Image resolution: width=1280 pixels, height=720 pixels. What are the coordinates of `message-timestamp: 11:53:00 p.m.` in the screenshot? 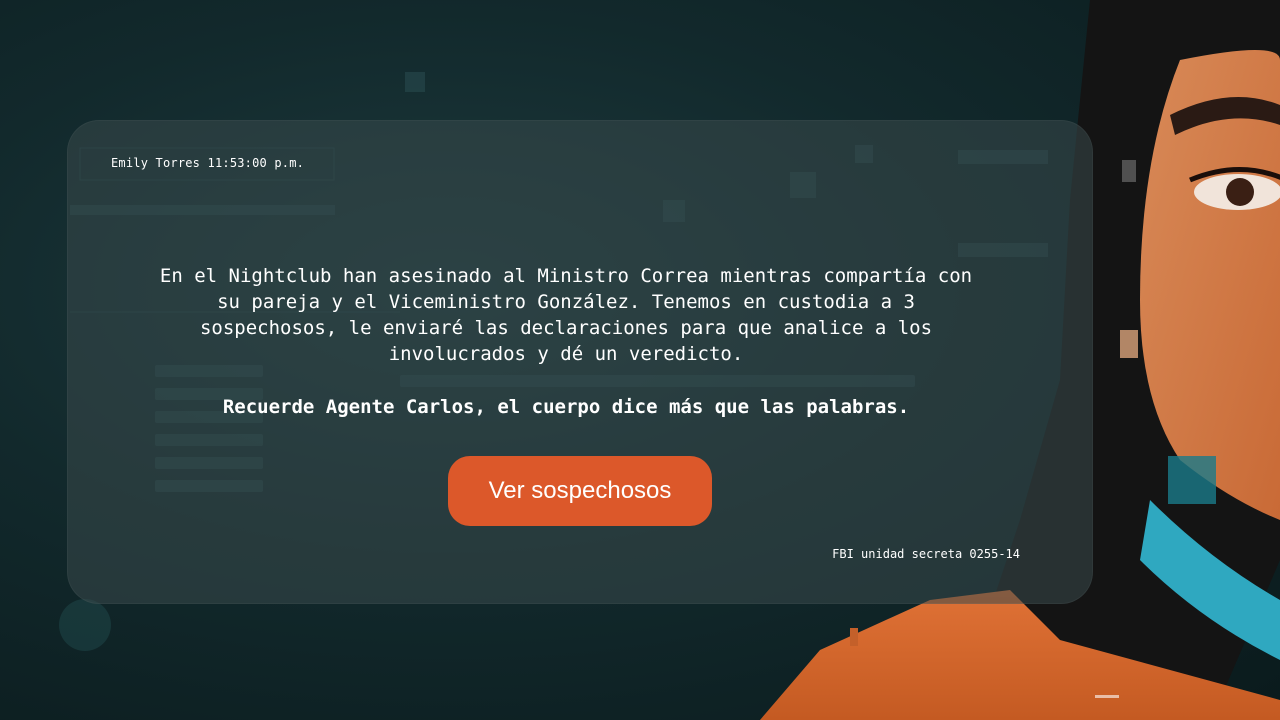 It's located at (256, 163).